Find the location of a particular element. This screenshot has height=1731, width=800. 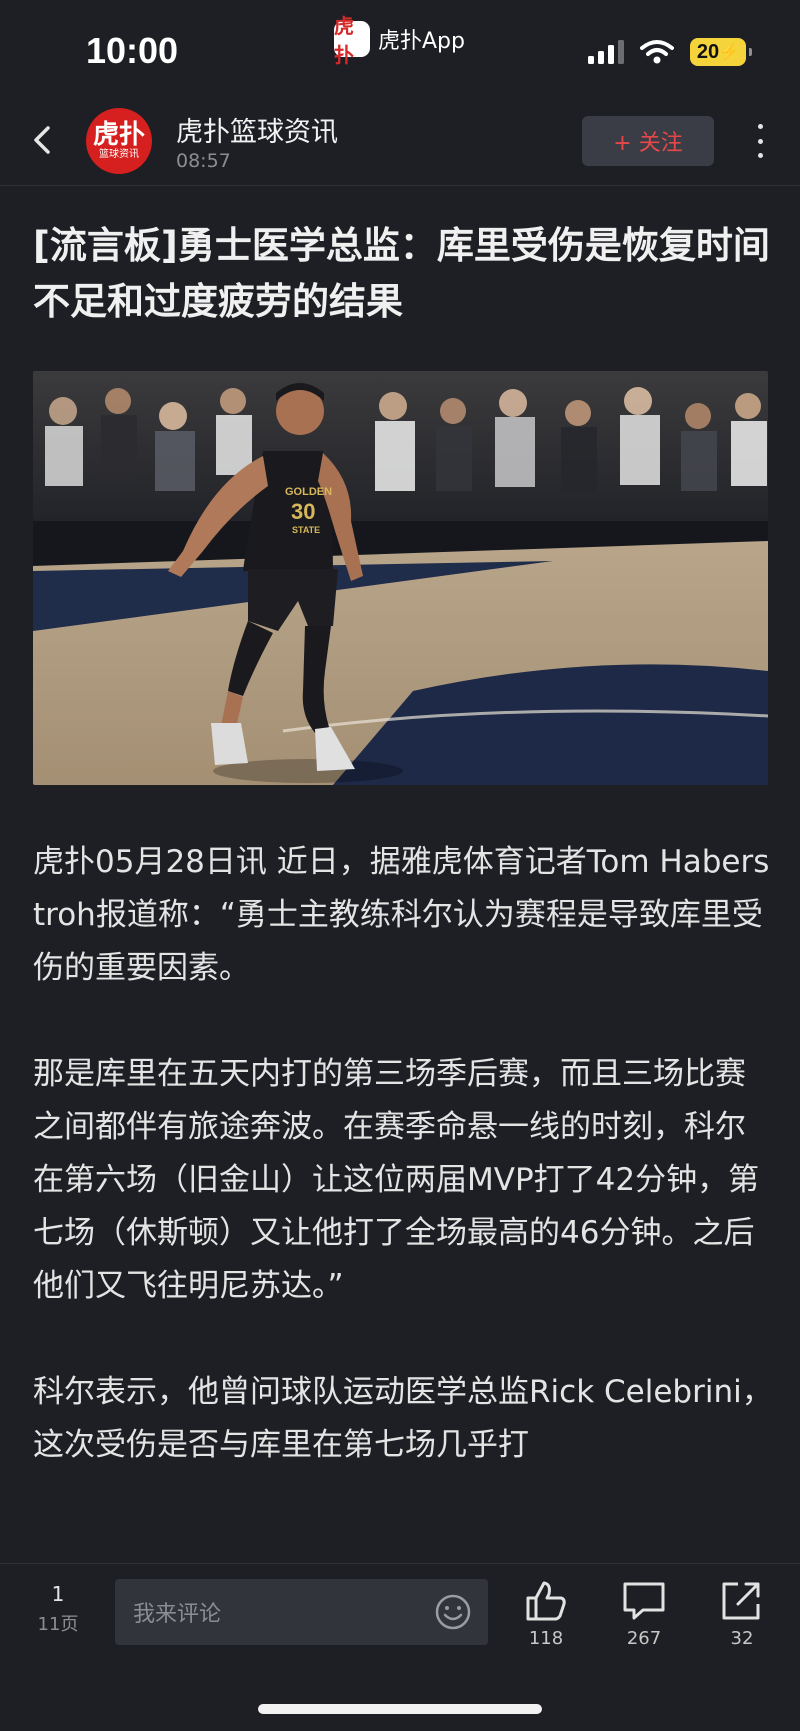

bottom-action-bar: 1 11页 我来评论 118 267 32 is located at coordinates (400, 1647).